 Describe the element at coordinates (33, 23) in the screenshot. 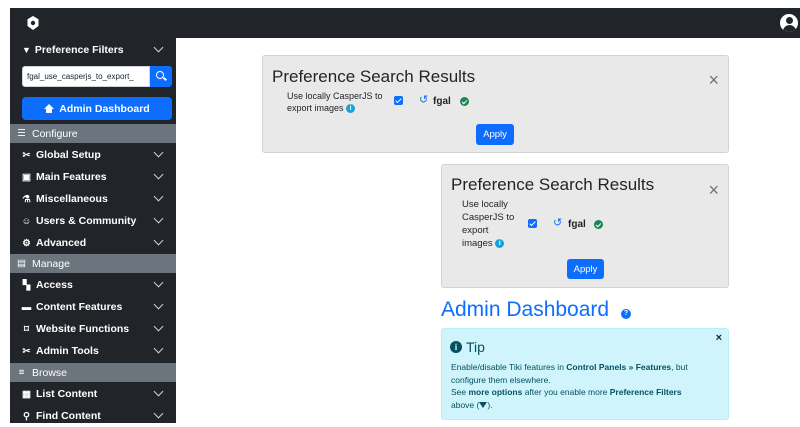

I see `tiki-logo-icon` at that location.